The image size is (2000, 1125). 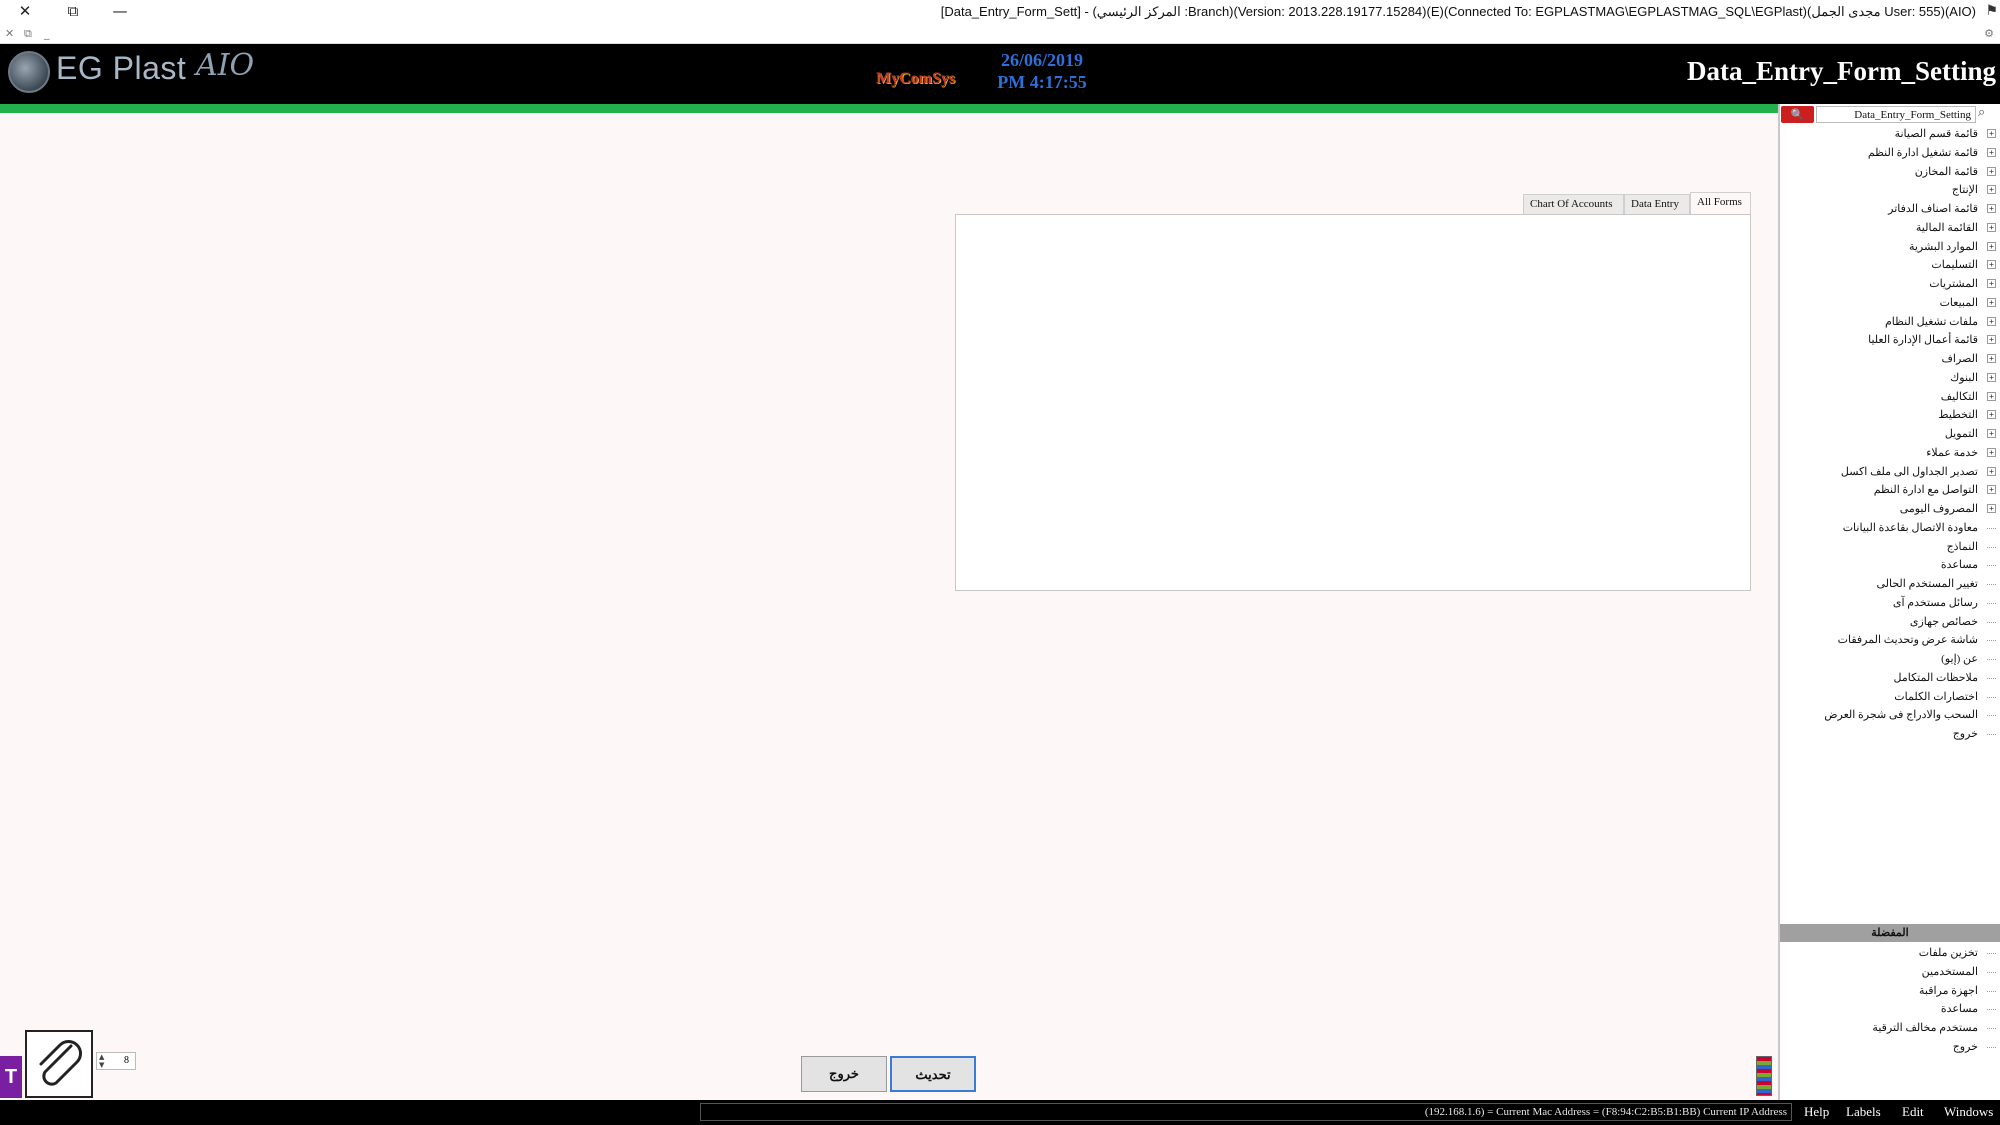 What do you see at coordinates (1890, 973) in the screenshot?
I see `favorite-item: المستخدمين` at bounding box center [1890, 973].